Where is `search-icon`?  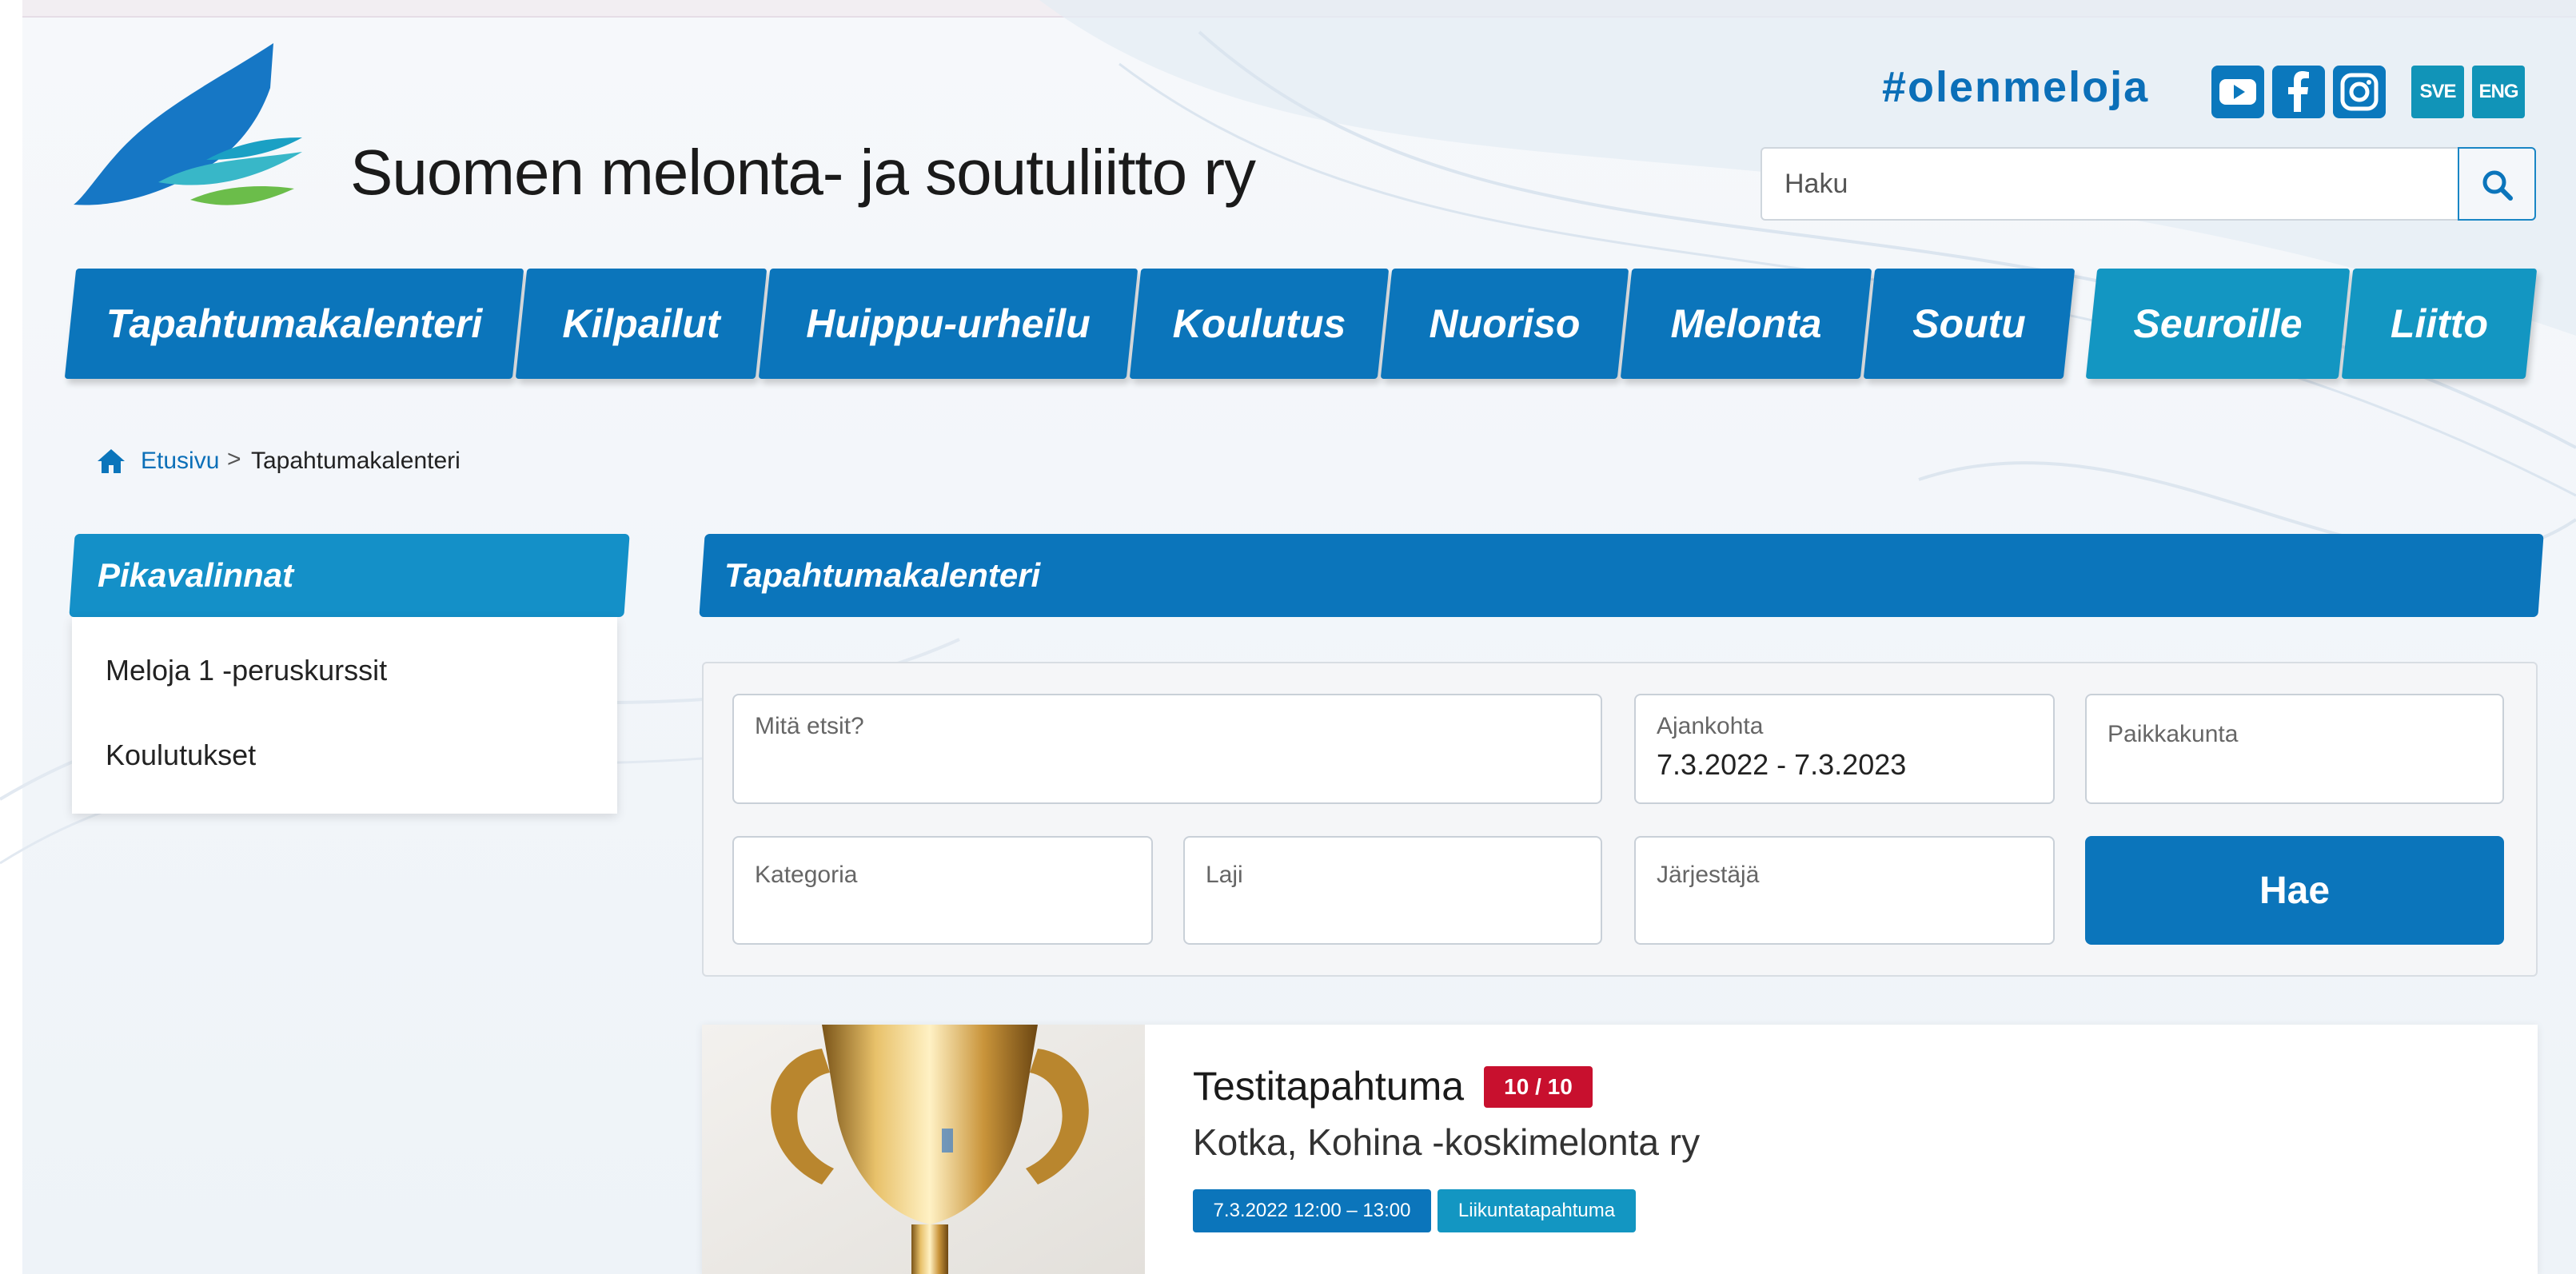 search-icon is located at coordinates (2497, 186).